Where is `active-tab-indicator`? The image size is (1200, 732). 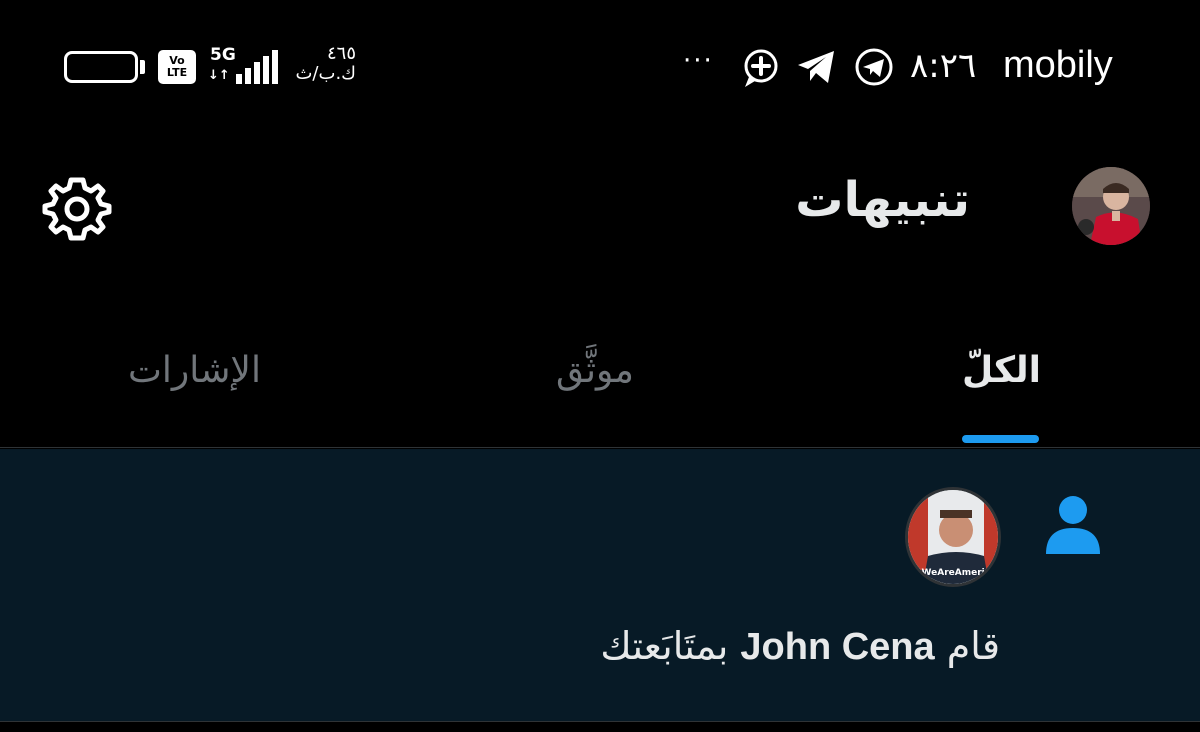
active-tab-indicator is located at coordinates (1000, 439).